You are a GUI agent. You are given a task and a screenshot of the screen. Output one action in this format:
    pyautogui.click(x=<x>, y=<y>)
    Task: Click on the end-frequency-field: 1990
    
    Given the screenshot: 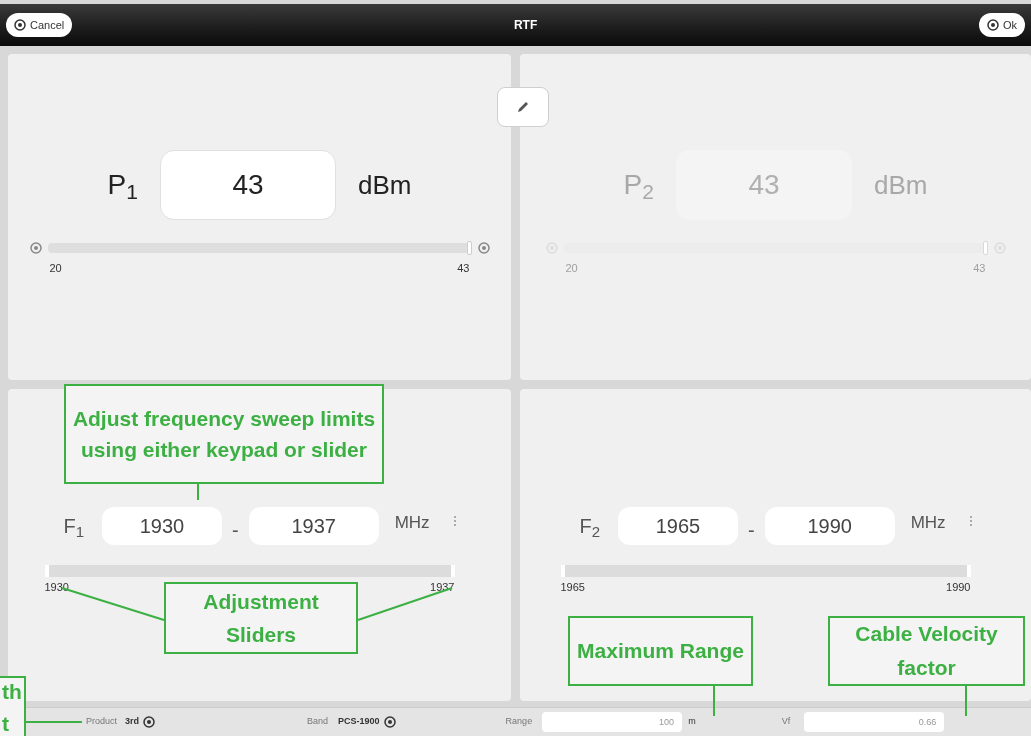 What is the action you would take?
    pyautogui.click(x=829, y=526)
    